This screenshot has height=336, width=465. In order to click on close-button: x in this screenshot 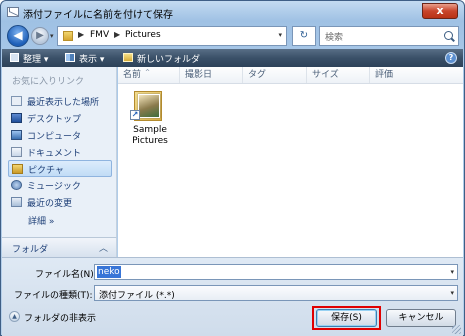, I will do `click(440, 11)`.